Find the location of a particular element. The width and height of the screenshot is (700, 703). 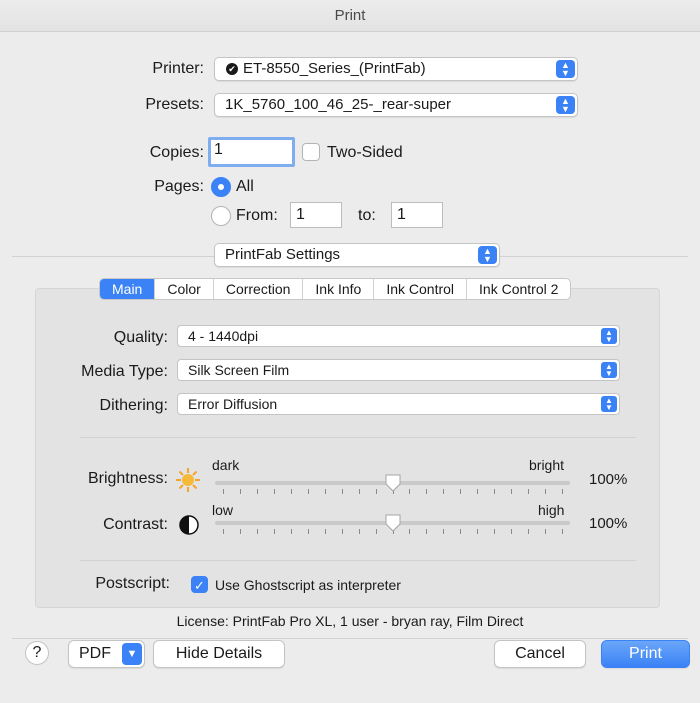

hide-details-button: Hide Details is located at coordinates (219, 654).